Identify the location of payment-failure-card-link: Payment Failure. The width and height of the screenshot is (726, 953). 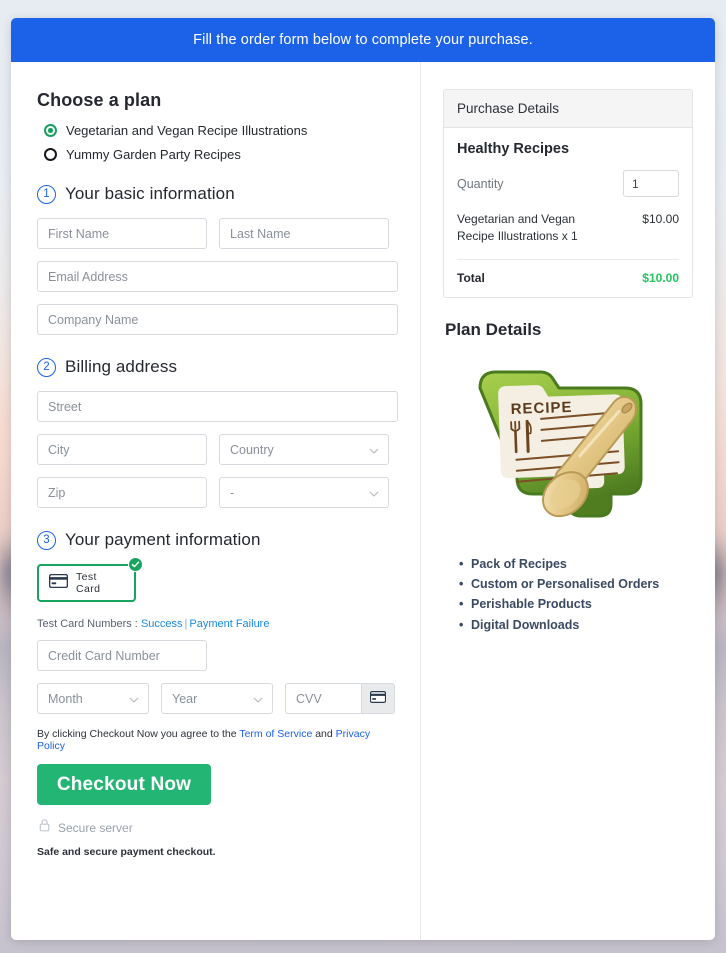
(229, 624).